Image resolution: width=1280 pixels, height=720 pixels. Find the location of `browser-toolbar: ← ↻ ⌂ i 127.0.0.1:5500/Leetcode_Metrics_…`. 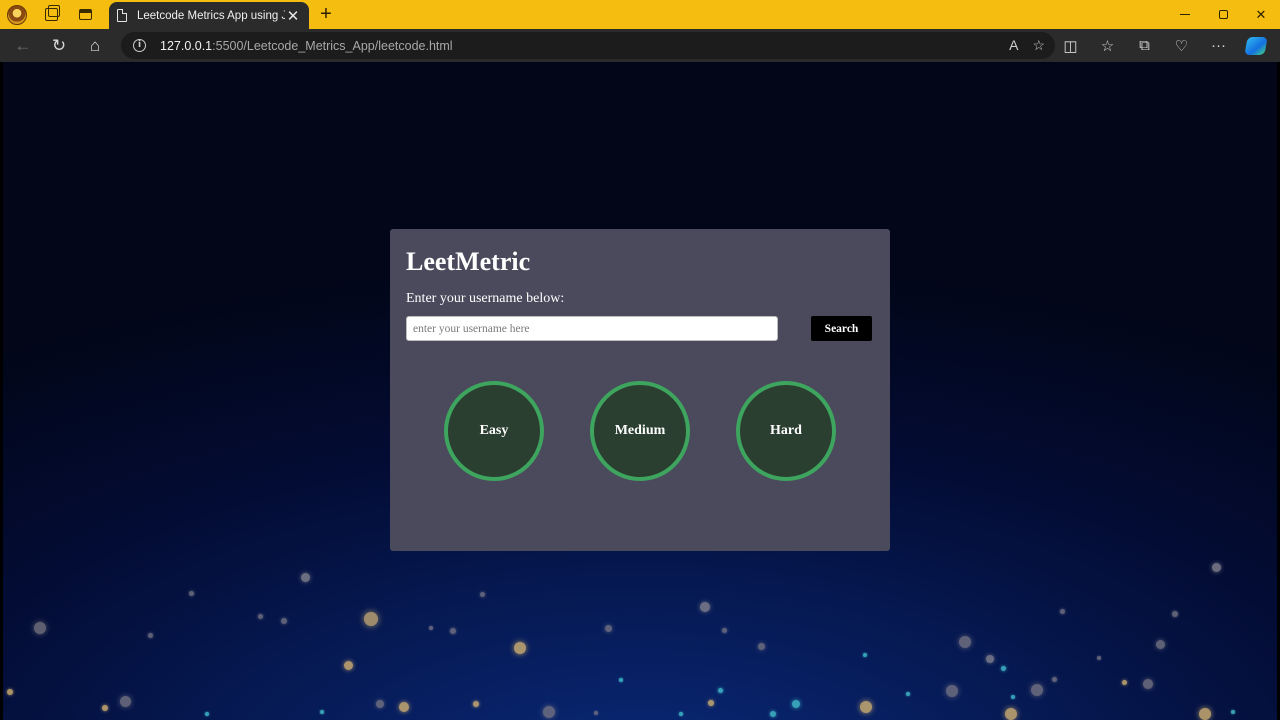

browser-toolbar: ← ↻ ⌂ i 127.0.0.1:5500/Leetcode_Metrics_… is located at coordinates (640, 45).